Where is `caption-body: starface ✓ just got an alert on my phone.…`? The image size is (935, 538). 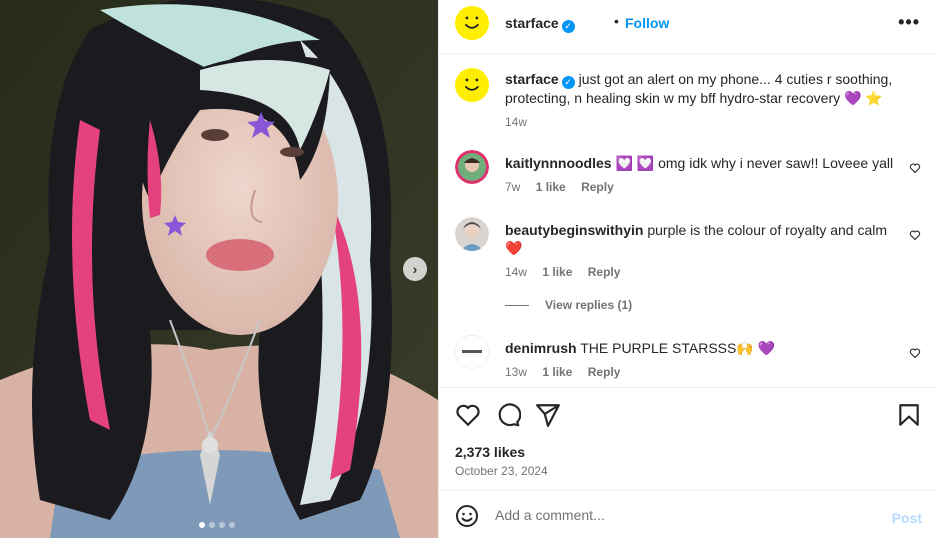 caption-body: starface ✓ just got an alert on my phone.… is located at coordinates (705, 100).